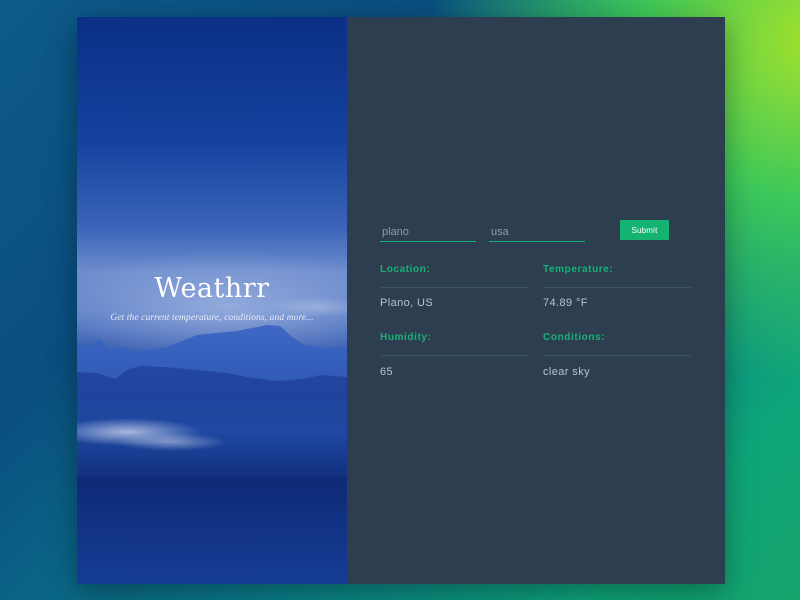  What do you see at coordinates (212, 288) in the screenshot?
I see `app-title: Weathrr` at bounding box center [212, 288].